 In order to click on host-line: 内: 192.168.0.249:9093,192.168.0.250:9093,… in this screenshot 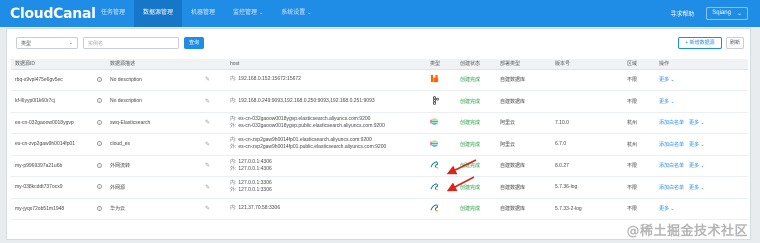, I will do `click(326, 101)`.